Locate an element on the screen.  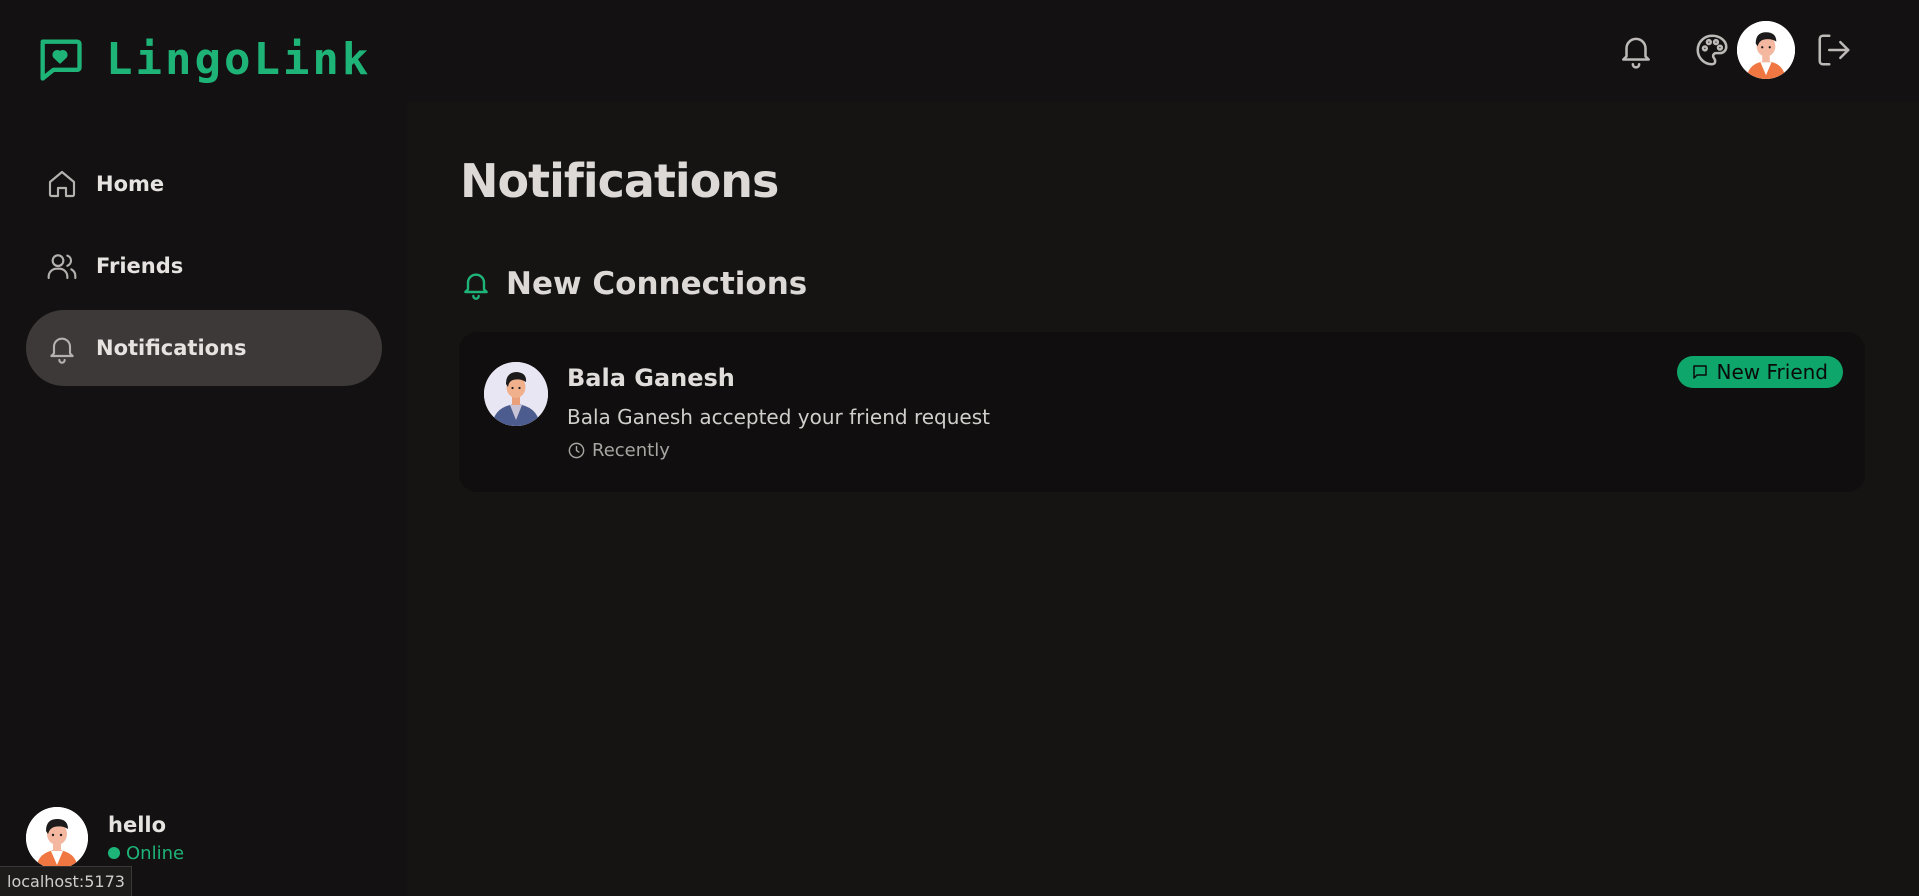
status-badge: Online is located at coordinates (146, 853).